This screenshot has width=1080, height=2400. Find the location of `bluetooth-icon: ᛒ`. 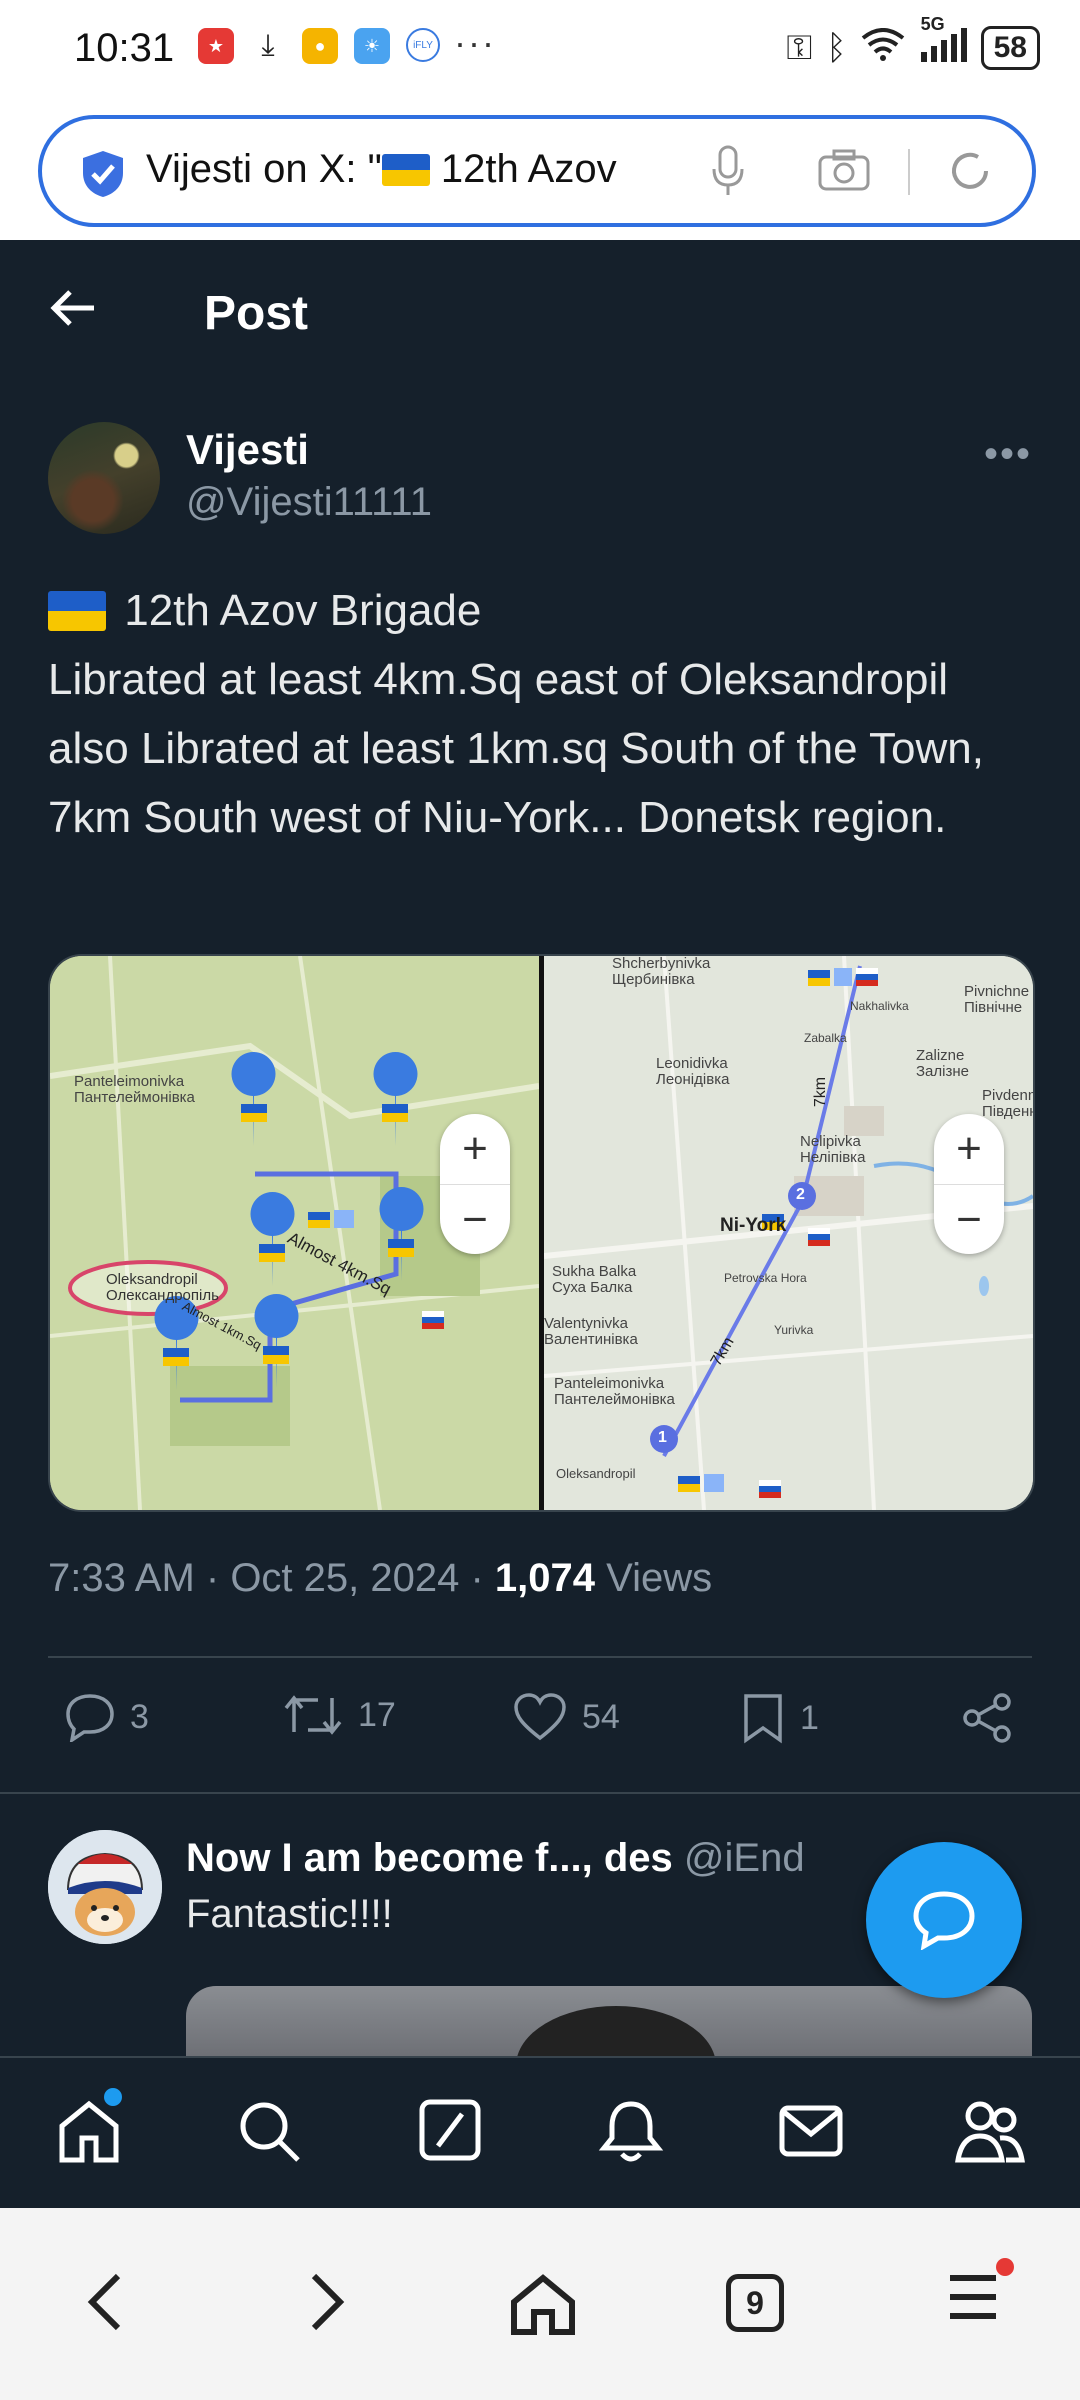

bluetooth-icon: ᛒ is located at coordinates (836, 47).